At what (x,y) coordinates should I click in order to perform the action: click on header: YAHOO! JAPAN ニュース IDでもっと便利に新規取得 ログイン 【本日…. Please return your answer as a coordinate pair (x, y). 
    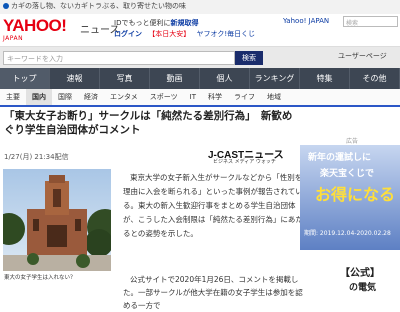
    Looking at the image, I should click on (200, 30).